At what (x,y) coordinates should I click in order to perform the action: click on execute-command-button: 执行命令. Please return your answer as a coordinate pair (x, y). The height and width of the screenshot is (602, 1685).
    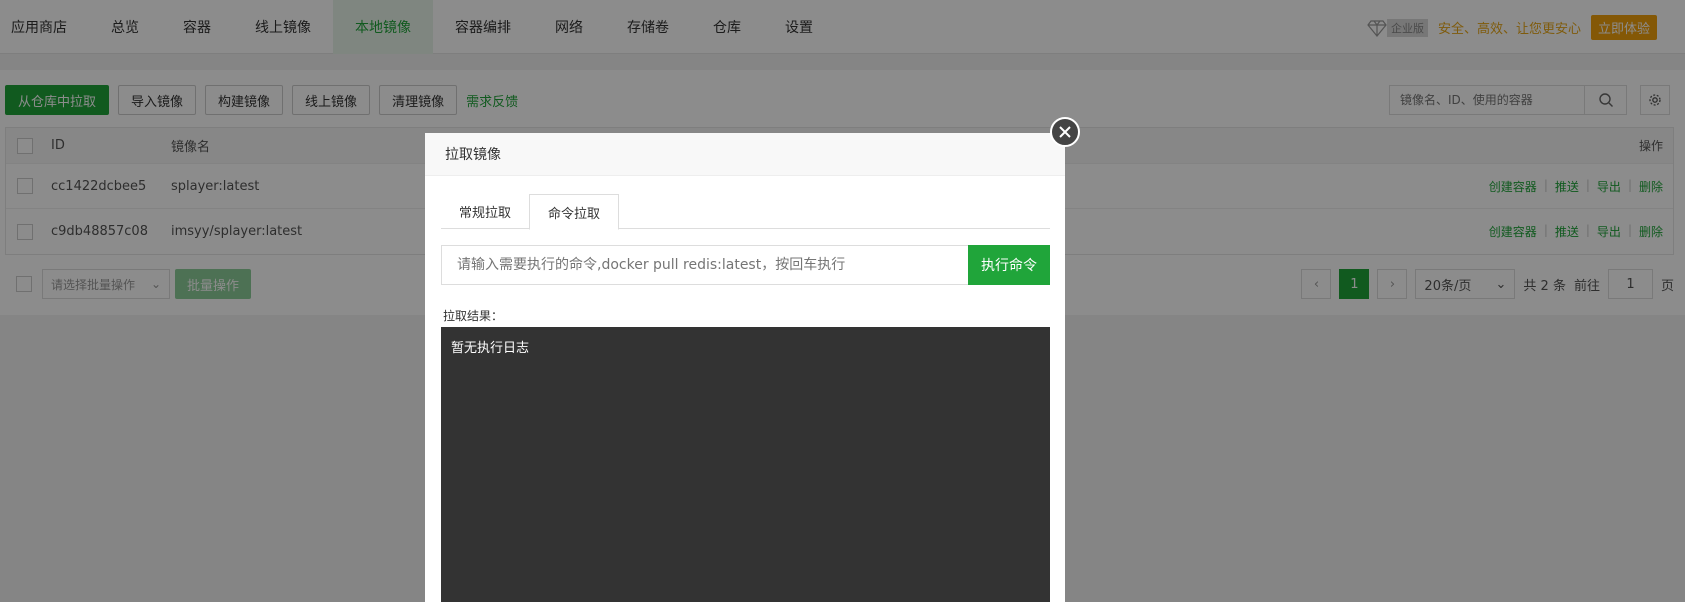
    Looking at the image, I should click on (1009, 265).